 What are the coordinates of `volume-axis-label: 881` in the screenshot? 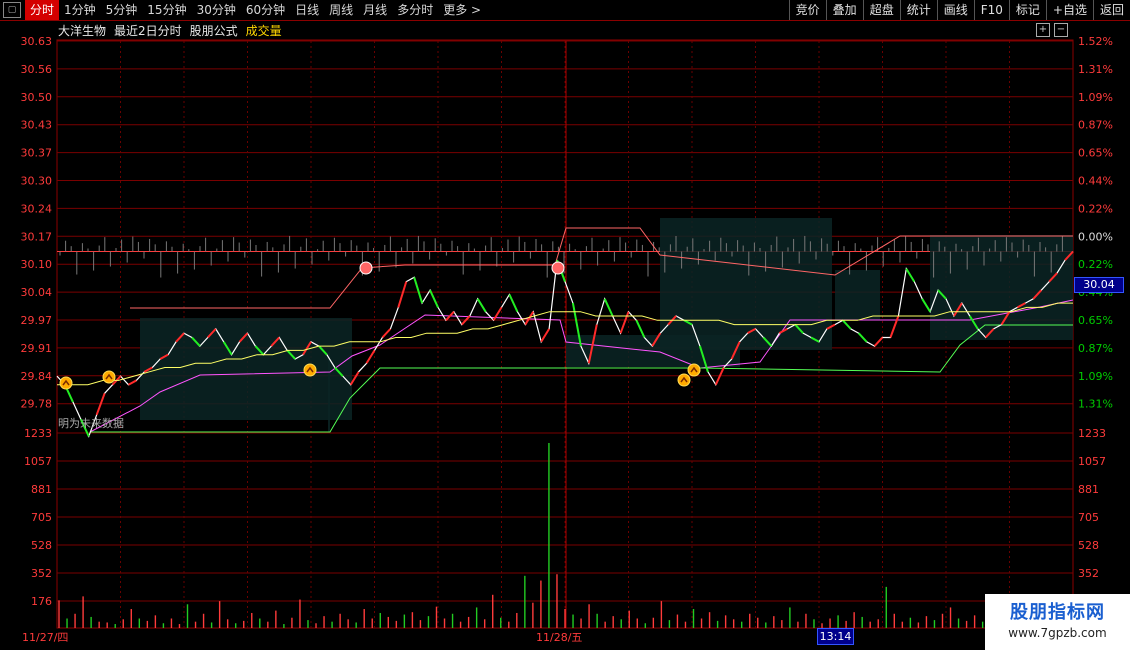 It's located at (41, 489).